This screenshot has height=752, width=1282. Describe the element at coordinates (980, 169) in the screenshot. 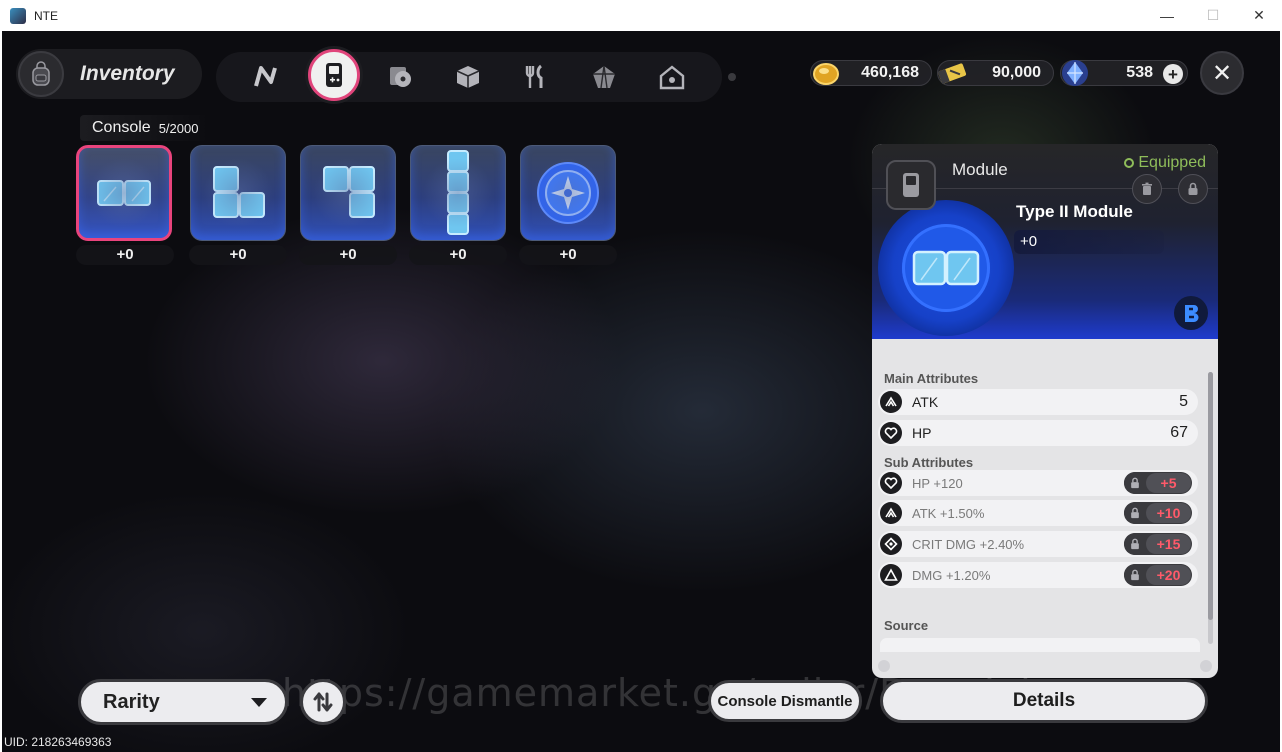

I see `detail-category: Module` at that location.